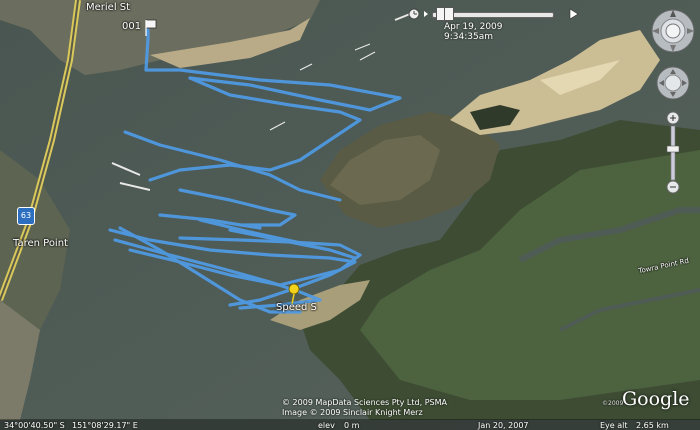  What do you see at coordinates (426, 14) in the screenshot?
I see `zoom-out-time-icon` at bounding box center [426, 14].